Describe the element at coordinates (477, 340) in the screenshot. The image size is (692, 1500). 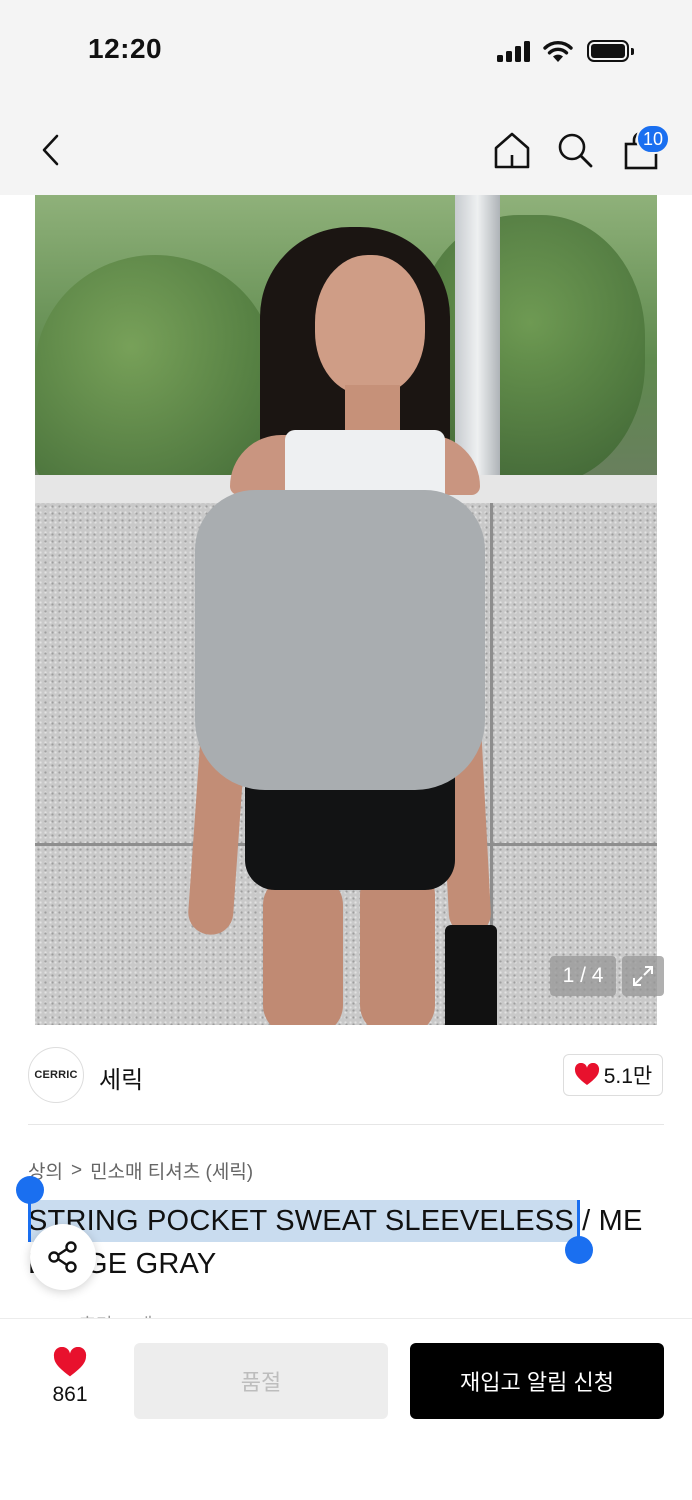
I see `photo-window-post` at that location.